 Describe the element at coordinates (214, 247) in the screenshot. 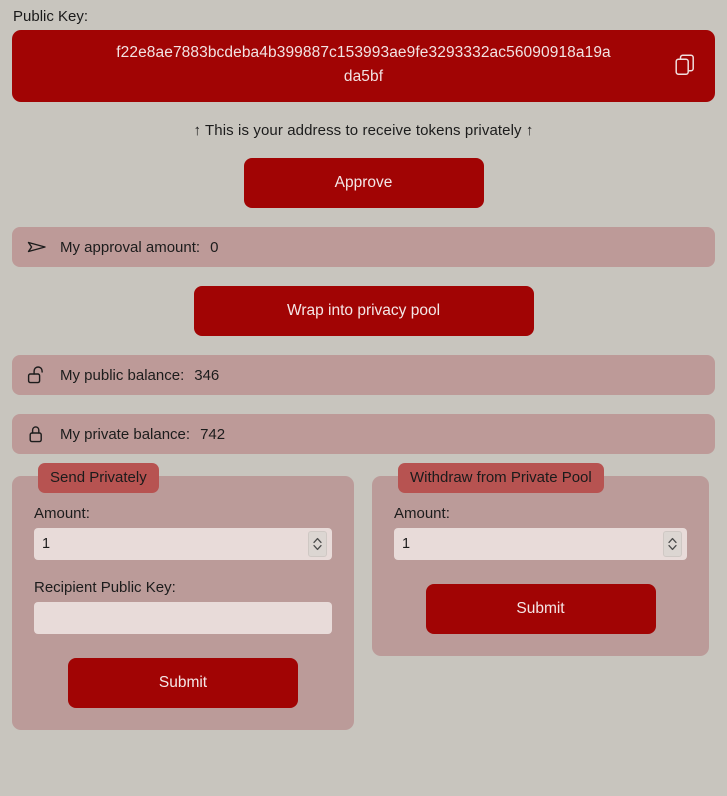

I see `approval-amount-value: 0` at that location.